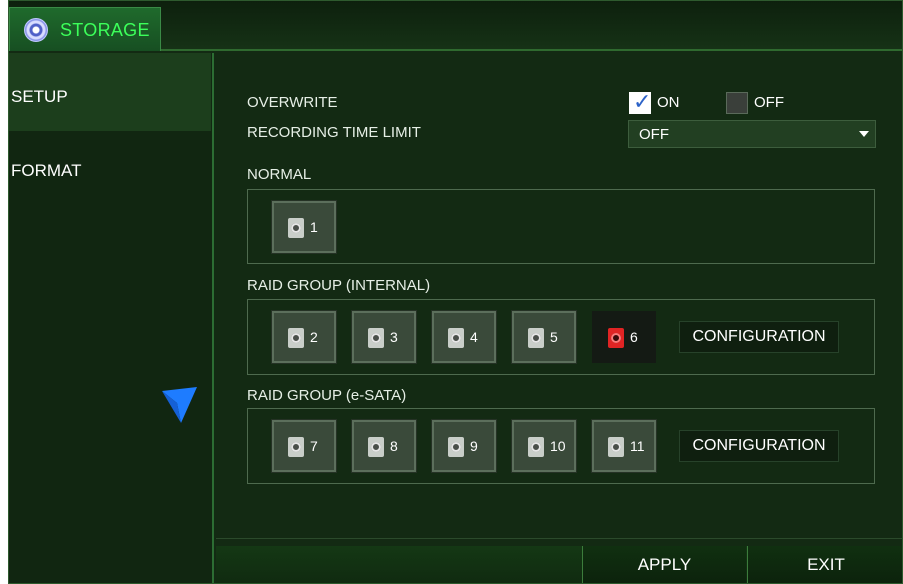 The height and width of the screenshot is (584, 903). I want to click on disk-number: 3, so click(394, 337).